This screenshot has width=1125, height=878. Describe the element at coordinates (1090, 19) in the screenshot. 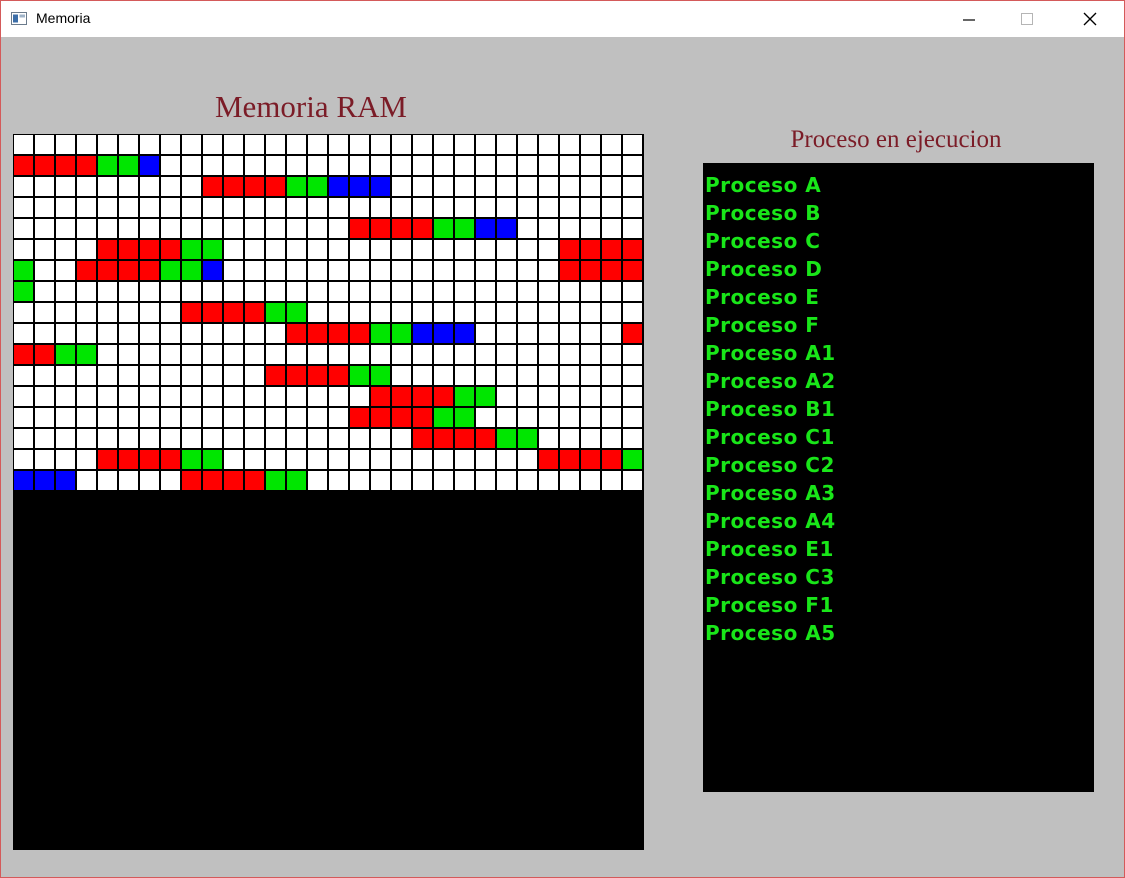

I see `close-button` at that location.